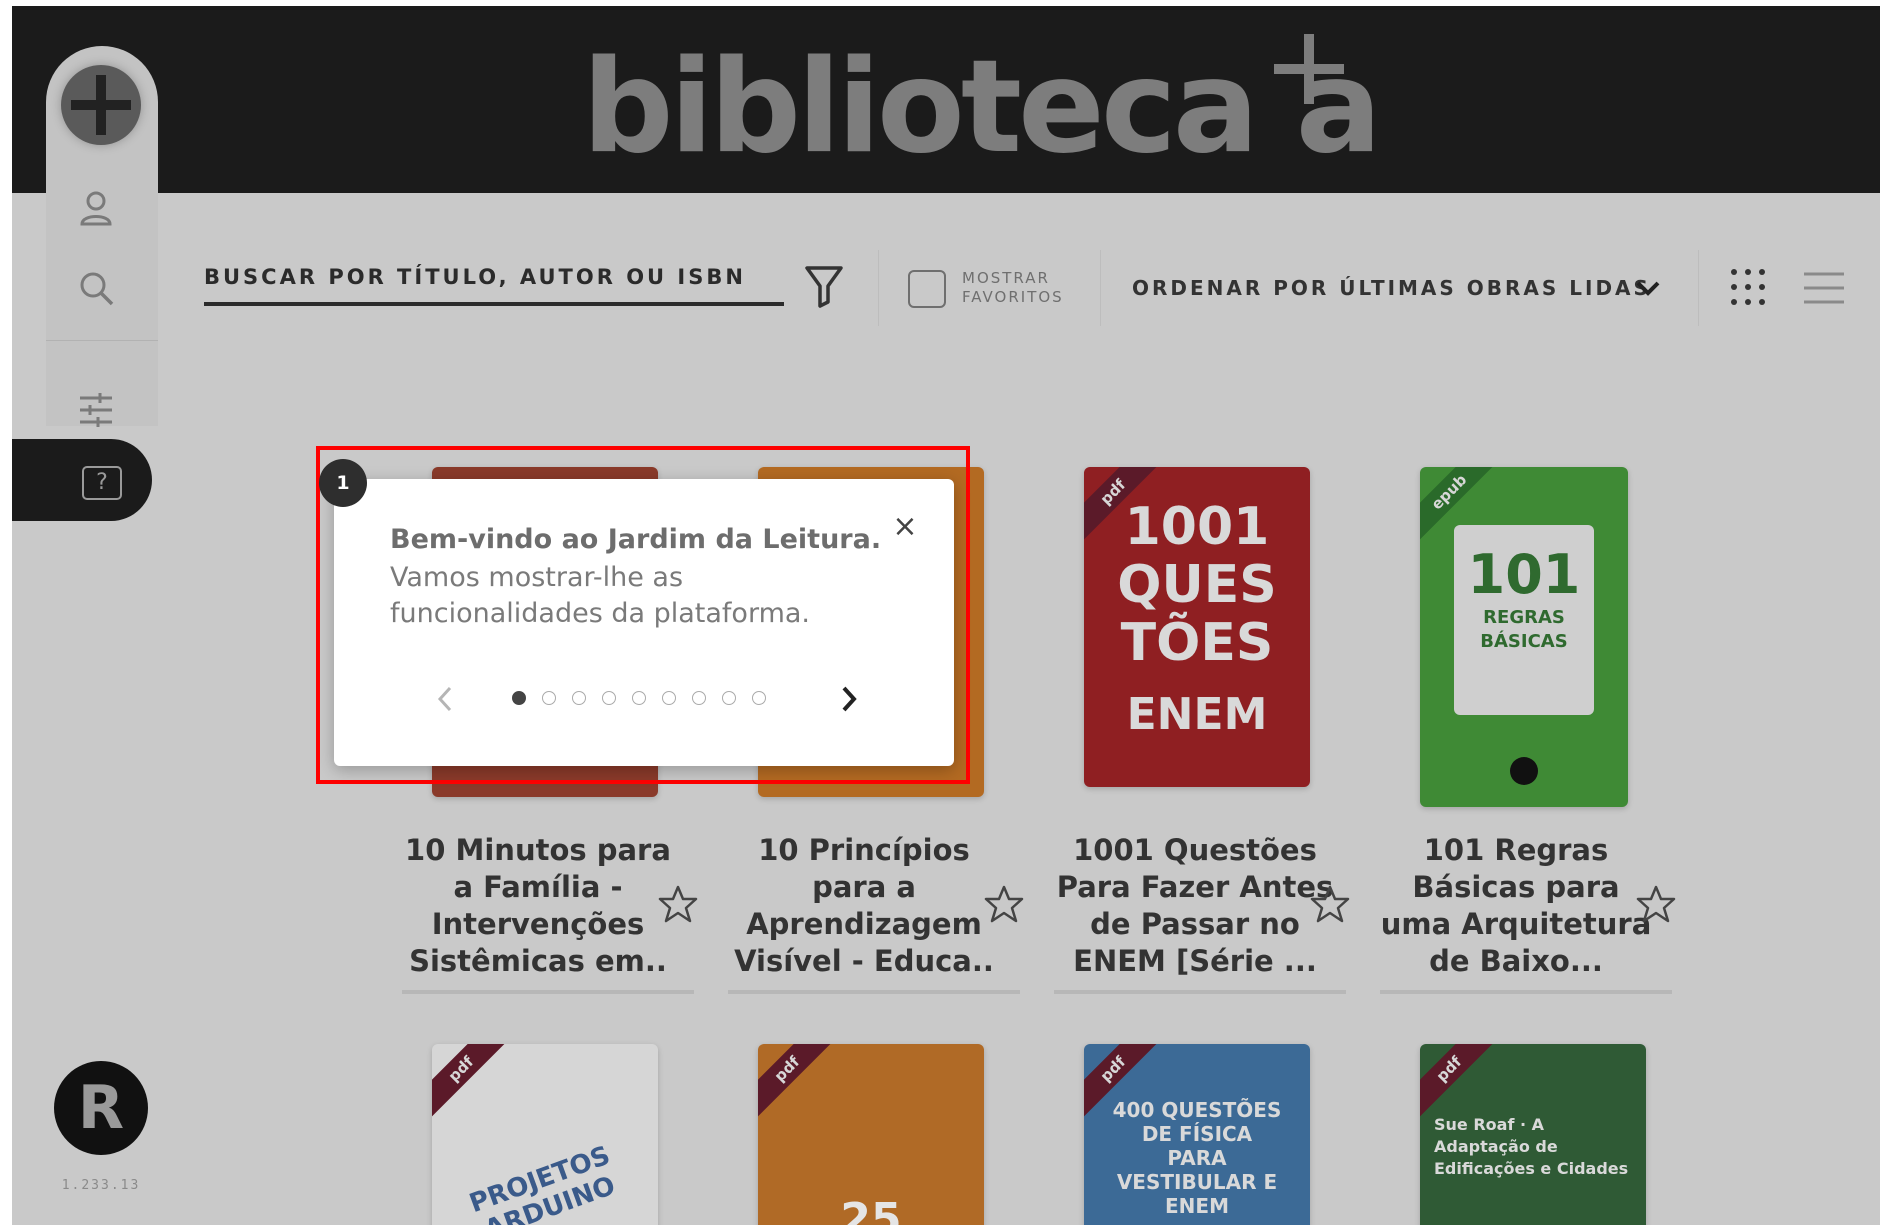  What do you see at coordinates (982, 107) in the screenshot?
I see `brand-logo: biblioteca a` at bounding box center [982, 107].